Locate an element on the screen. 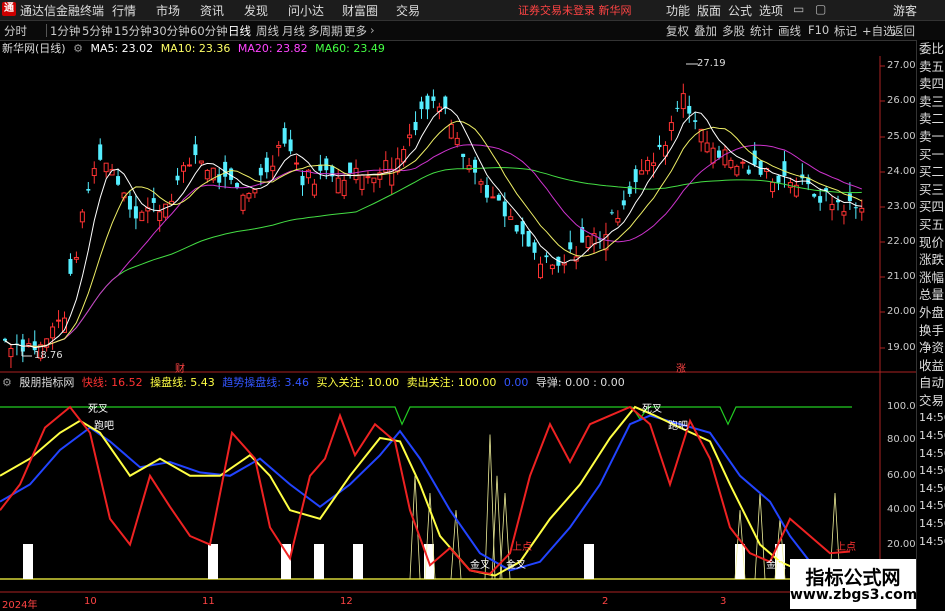  tag-death-cross-1: 死叉 is located at coordinates (98, 409).